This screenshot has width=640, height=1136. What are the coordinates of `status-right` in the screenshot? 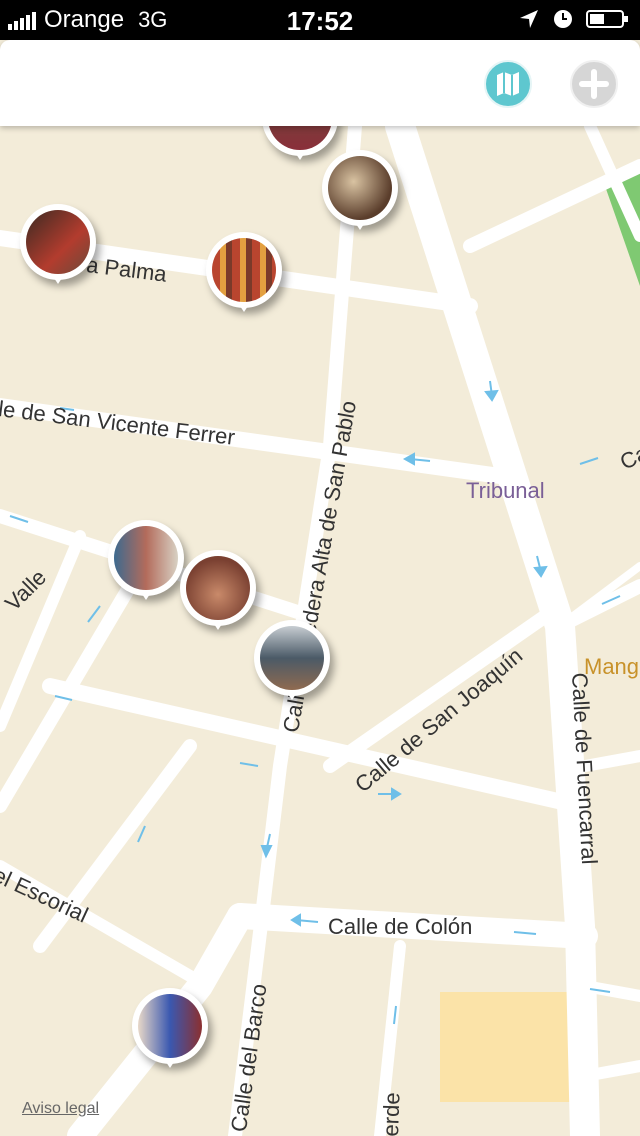 It's located at (574, 19).